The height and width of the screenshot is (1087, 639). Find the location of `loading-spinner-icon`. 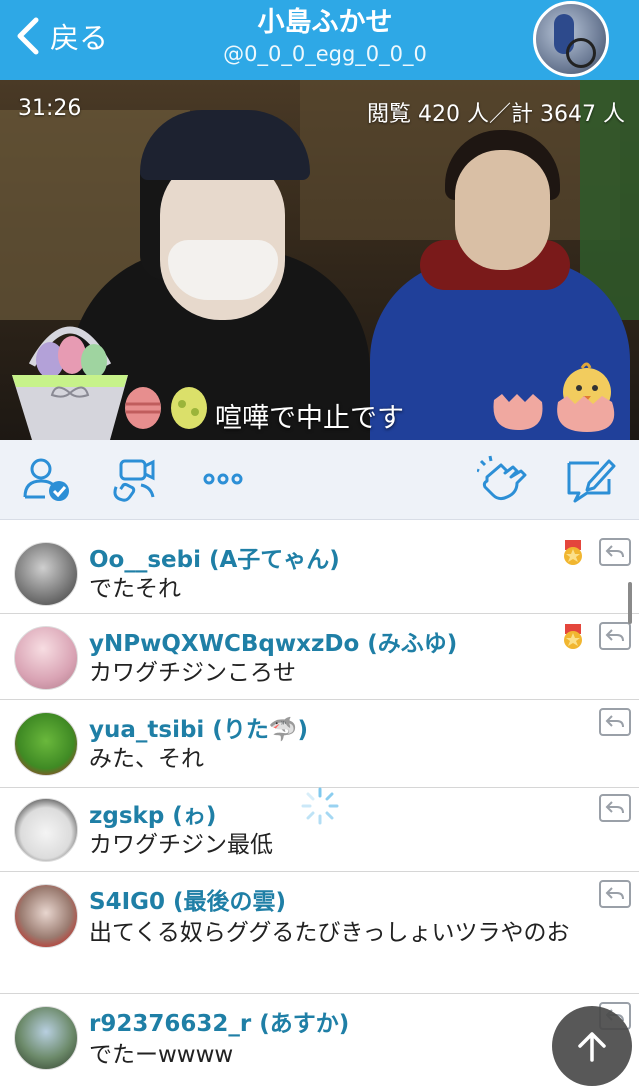

loading-spinner-icon is located at coordinates (320, 806).